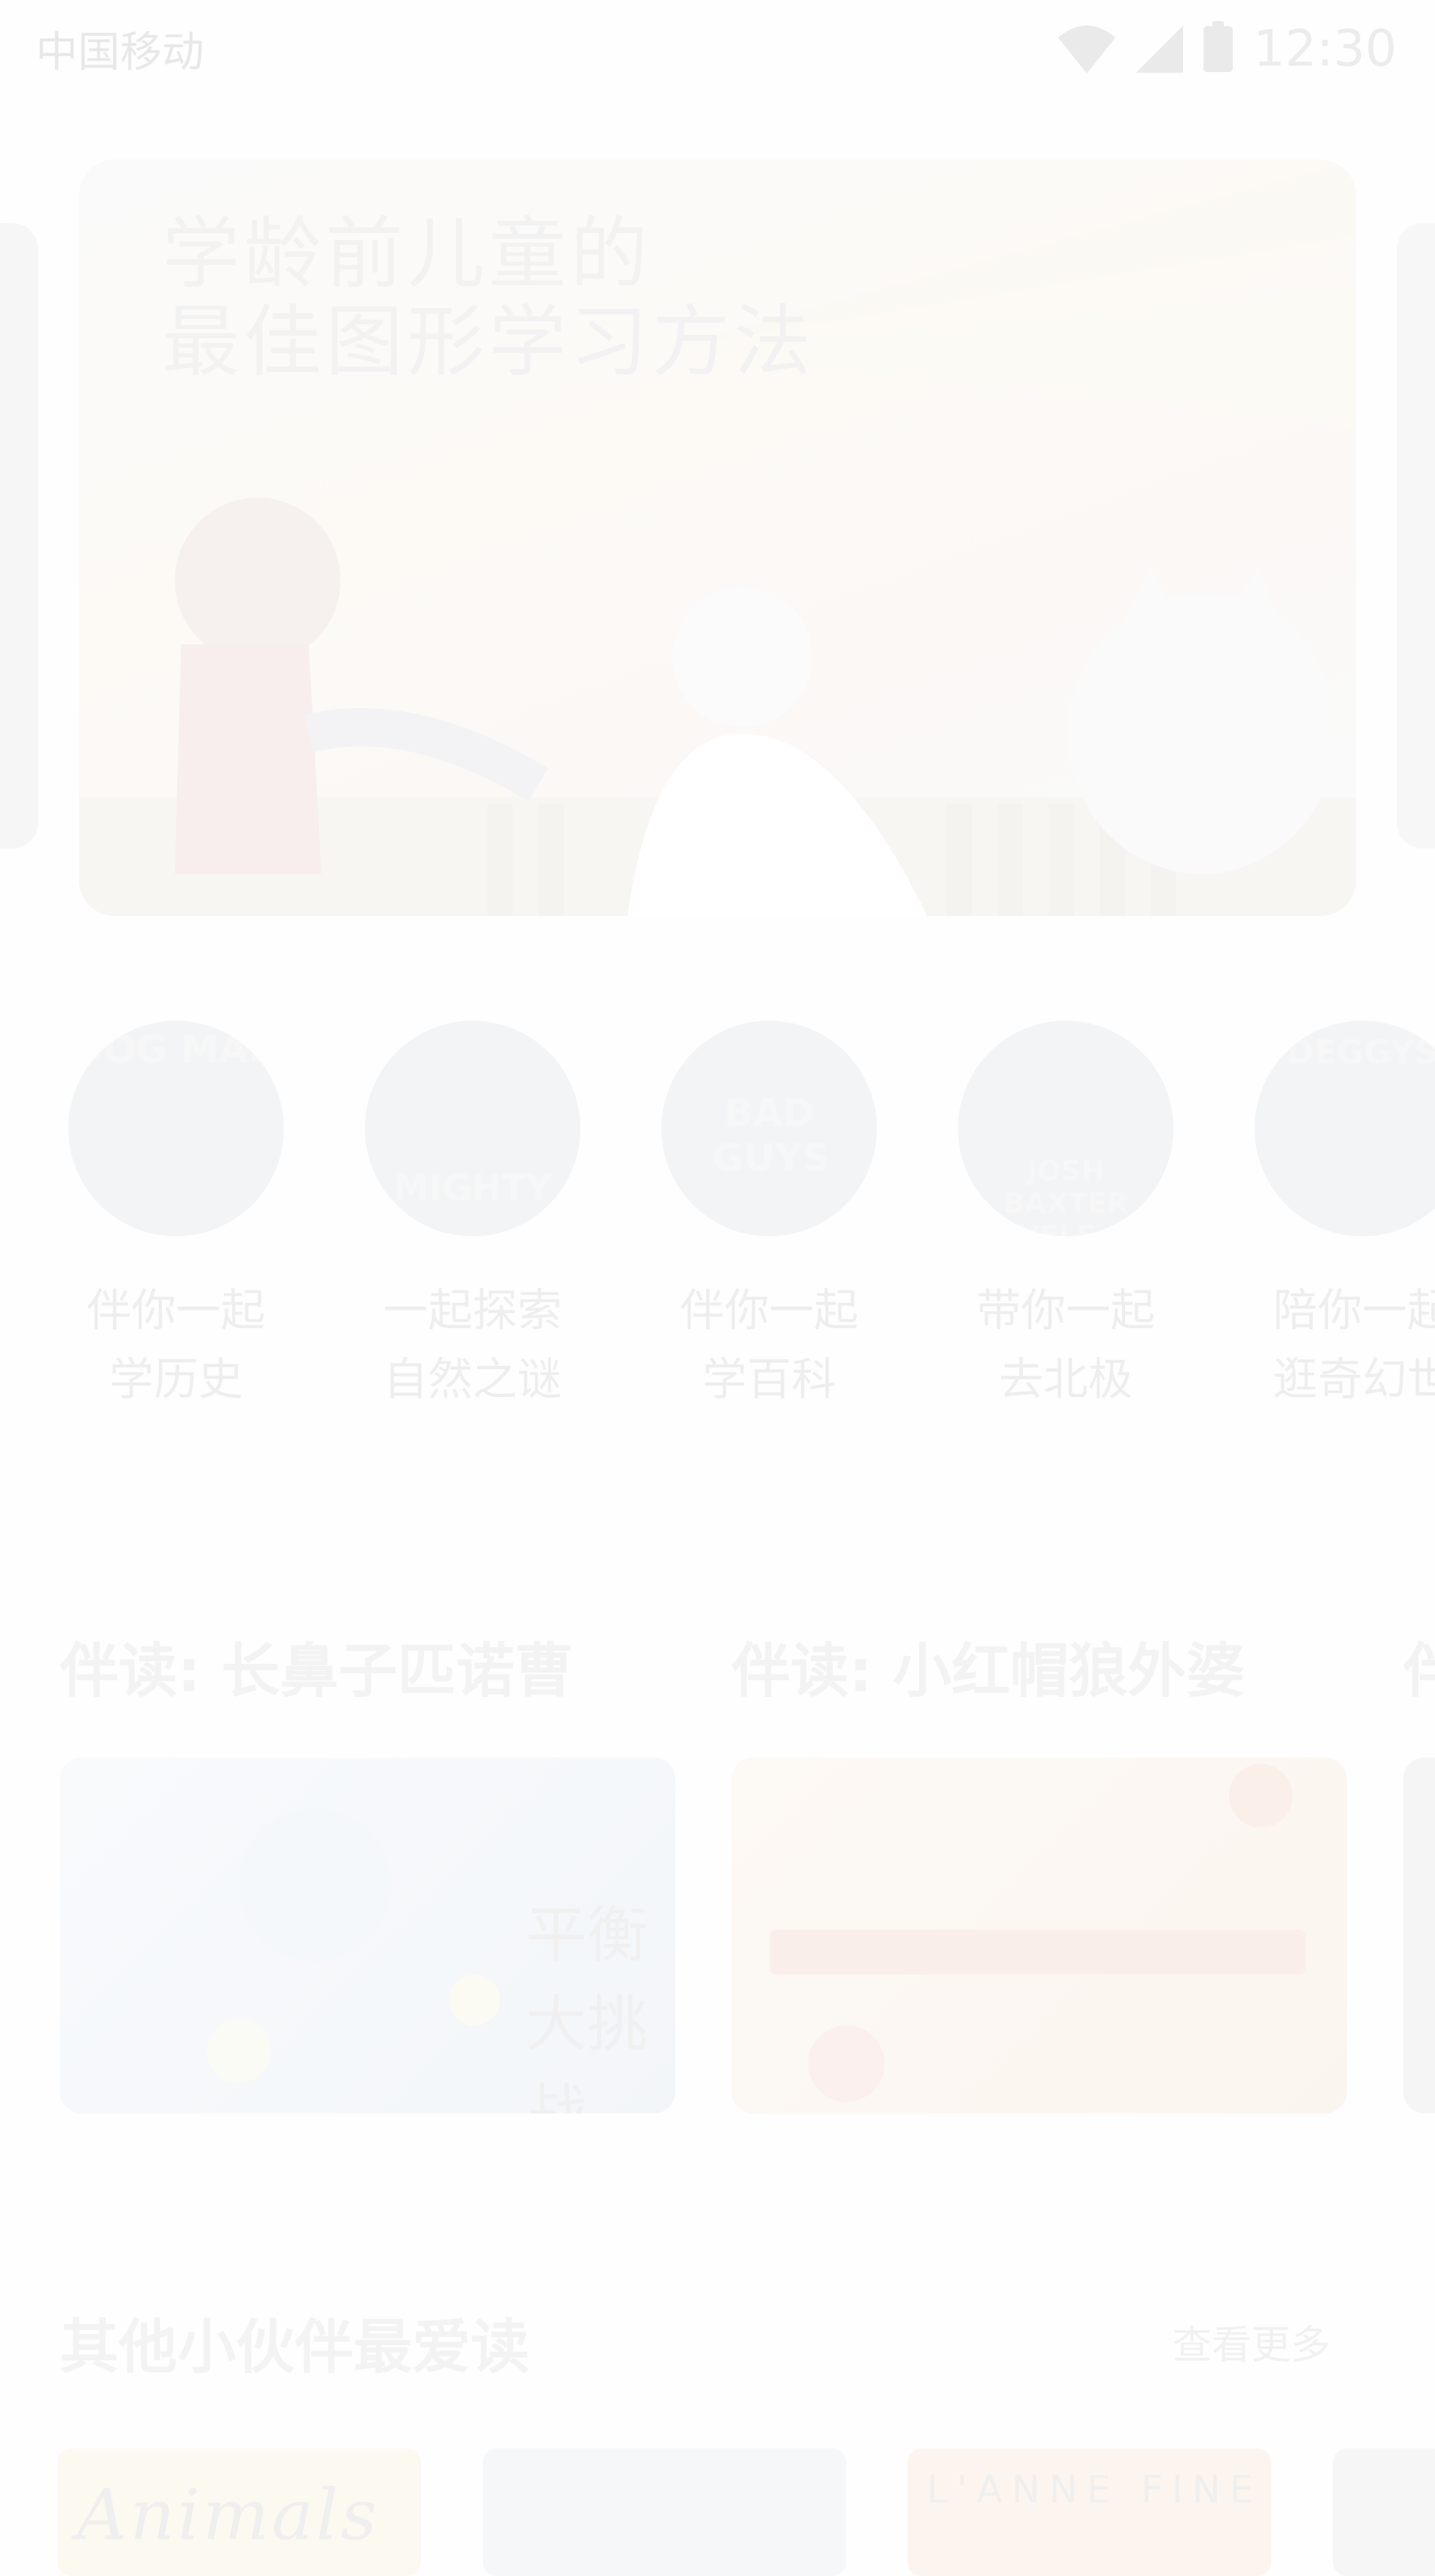 The height and width of the screenshot is (2576, 1435). I want to click on banner-title: 学龄前儿童的 最佳图形学习方法, so click(488, 298).